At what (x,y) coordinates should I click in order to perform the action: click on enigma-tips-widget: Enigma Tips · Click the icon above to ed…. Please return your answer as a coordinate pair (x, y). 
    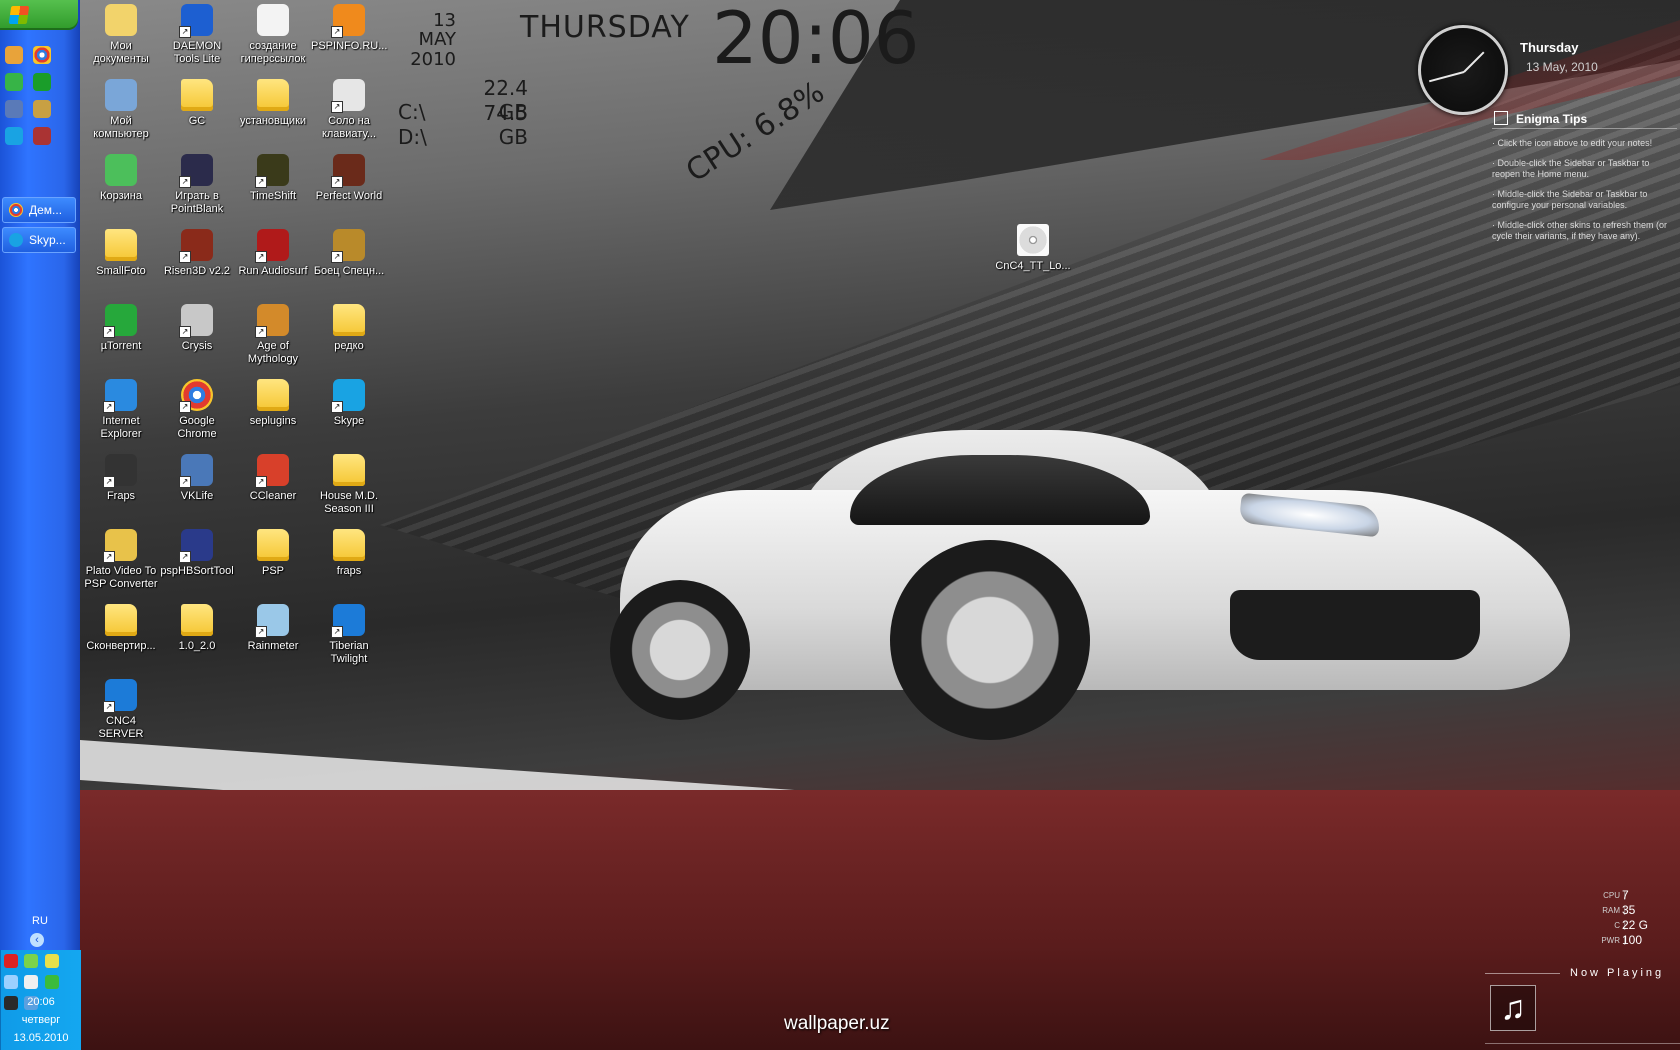
    Looking at the image, I should click on (1584, 176).